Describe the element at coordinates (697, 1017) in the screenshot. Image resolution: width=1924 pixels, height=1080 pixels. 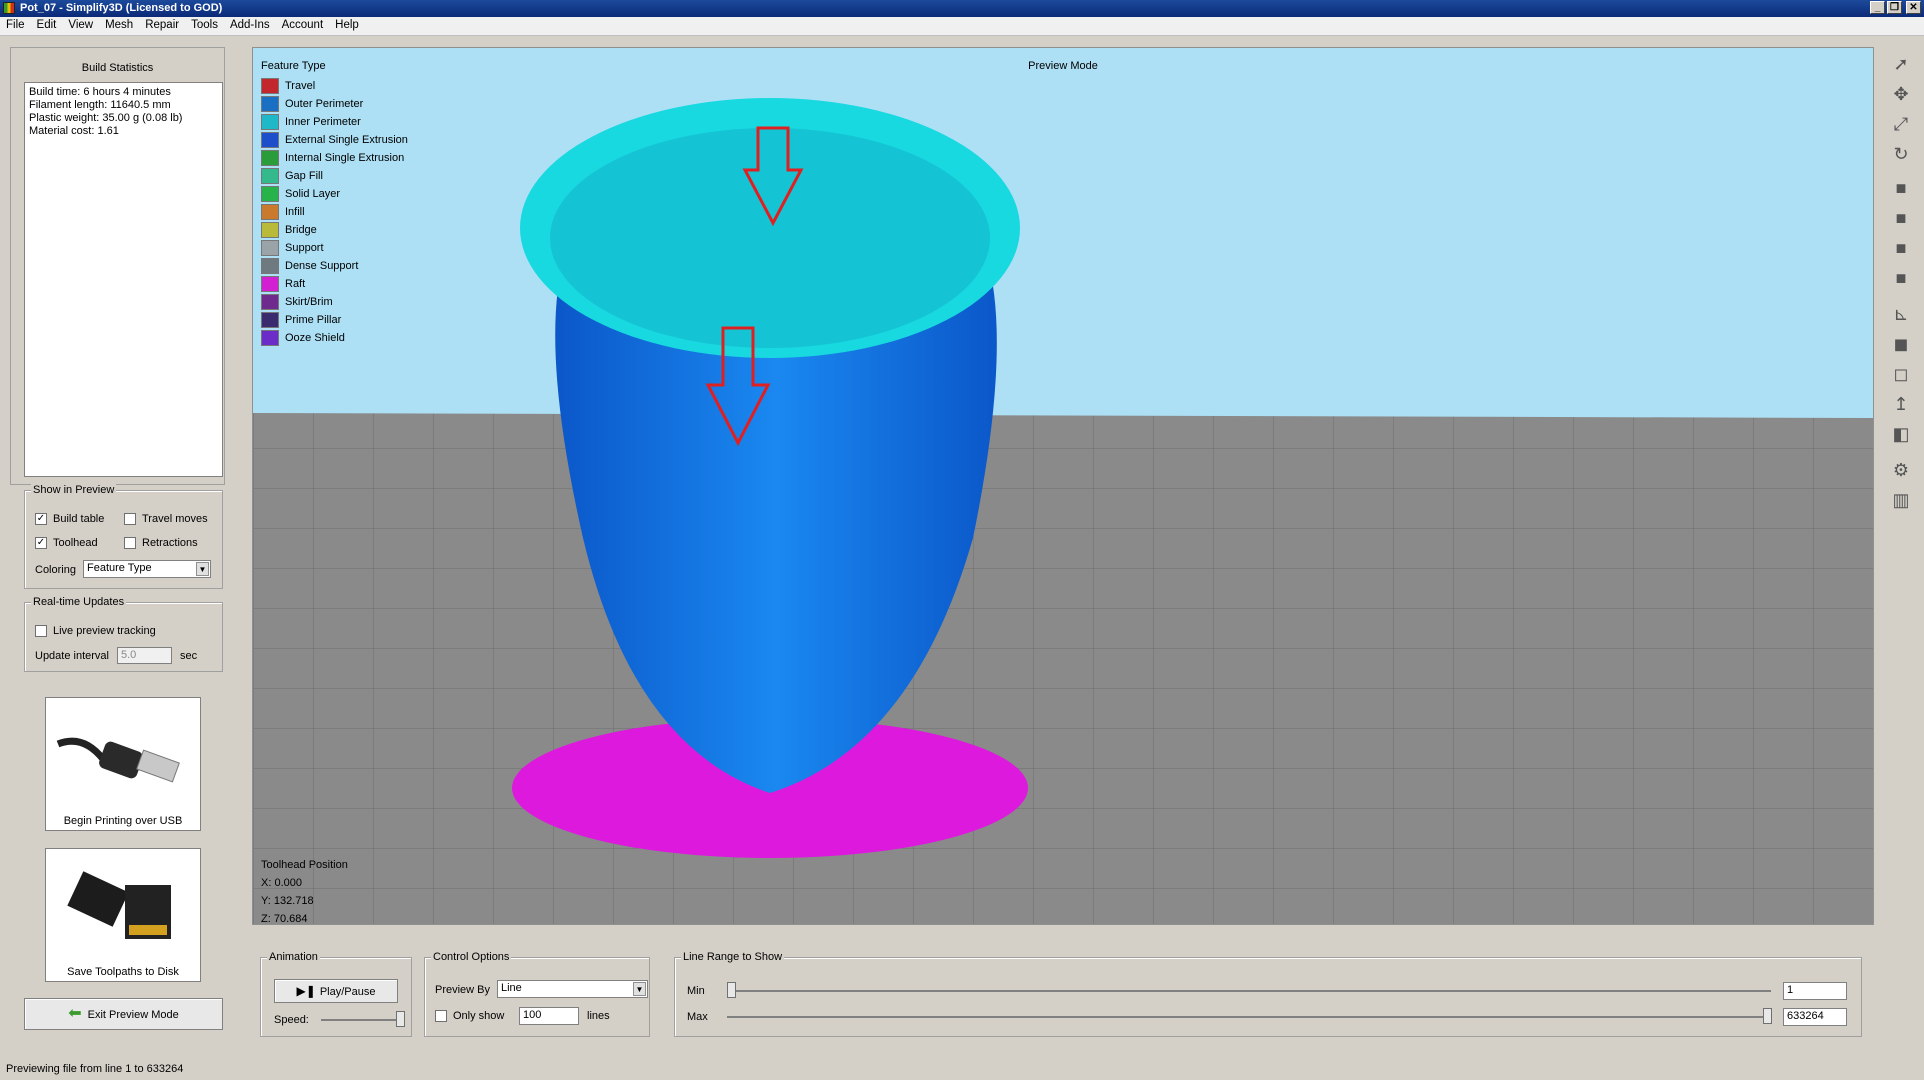
I see `max-label: Max` at that location.